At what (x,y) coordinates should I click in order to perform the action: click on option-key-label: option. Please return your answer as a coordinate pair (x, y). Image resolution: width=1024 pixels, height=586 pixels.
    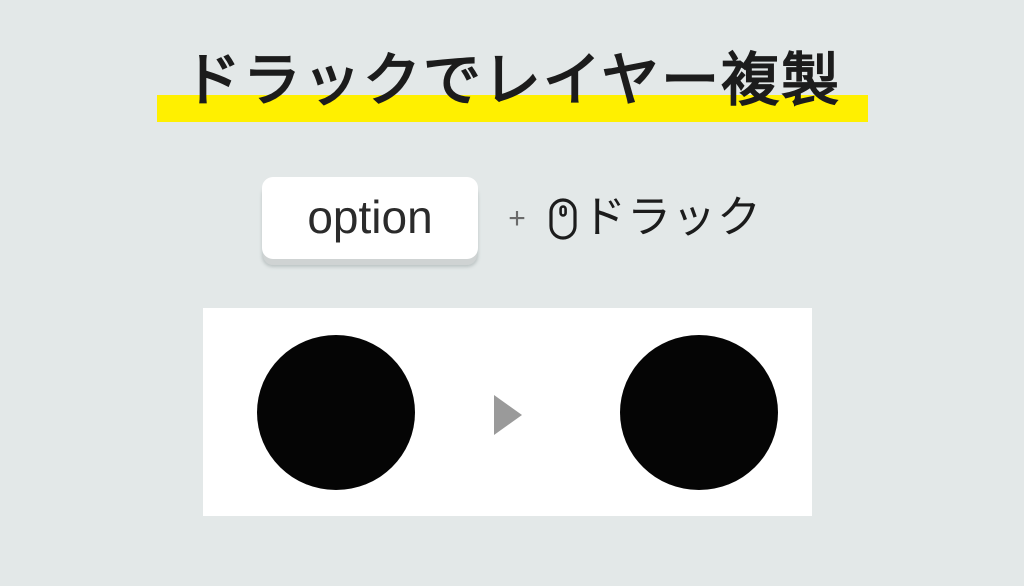
    Looking at the image, I should click on (370, 217).